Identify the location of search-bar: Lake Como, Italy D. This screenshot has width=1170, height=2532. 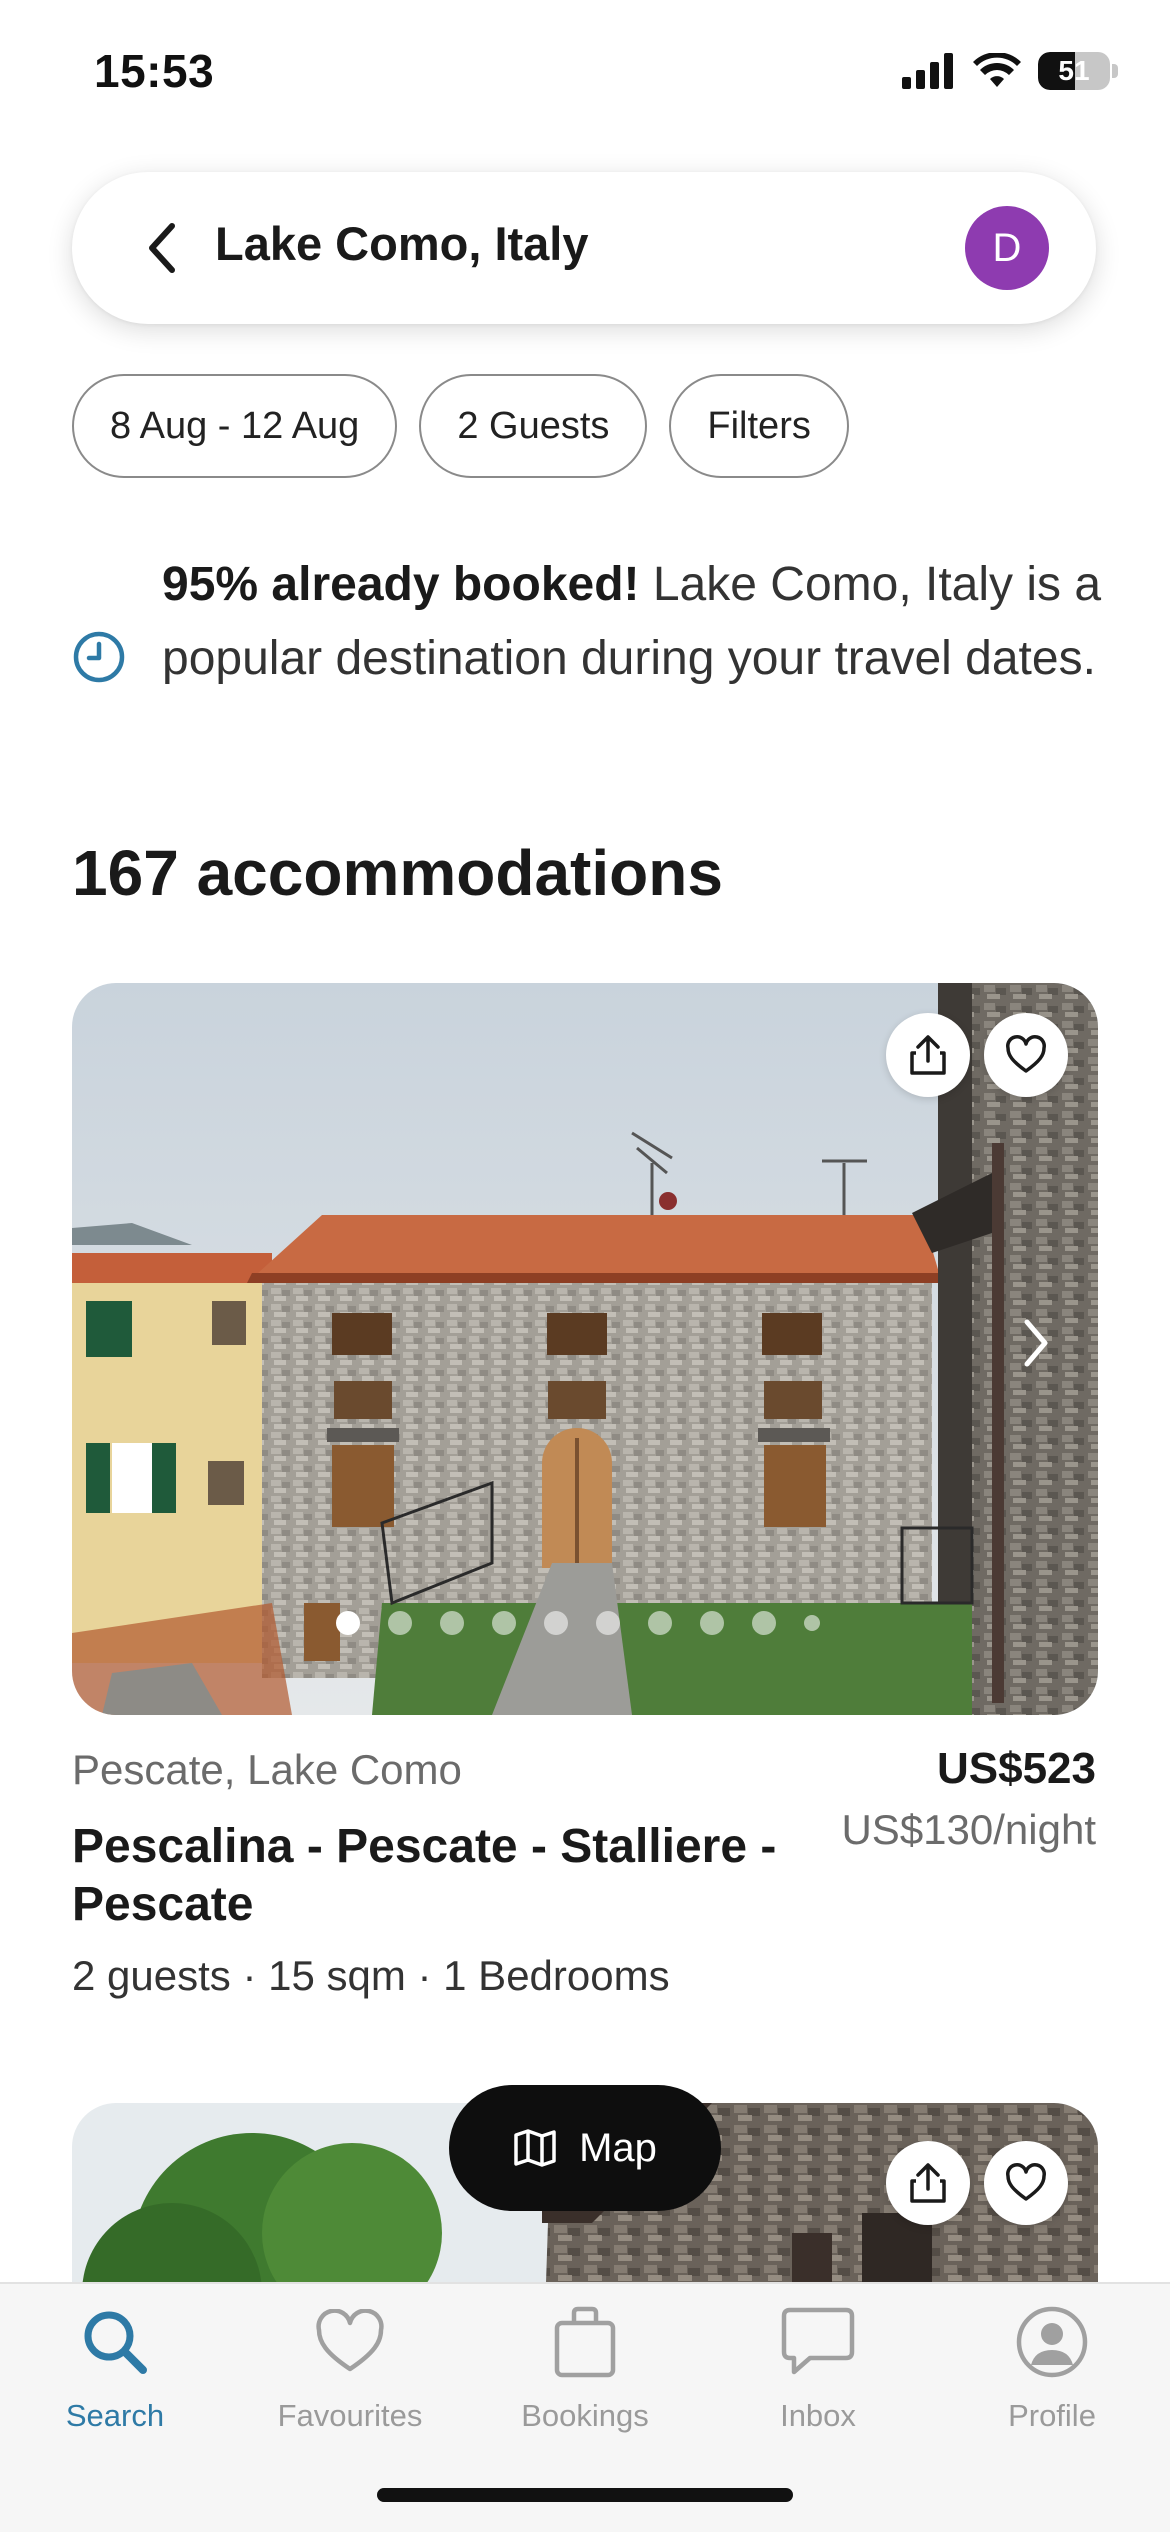
(584, 248).